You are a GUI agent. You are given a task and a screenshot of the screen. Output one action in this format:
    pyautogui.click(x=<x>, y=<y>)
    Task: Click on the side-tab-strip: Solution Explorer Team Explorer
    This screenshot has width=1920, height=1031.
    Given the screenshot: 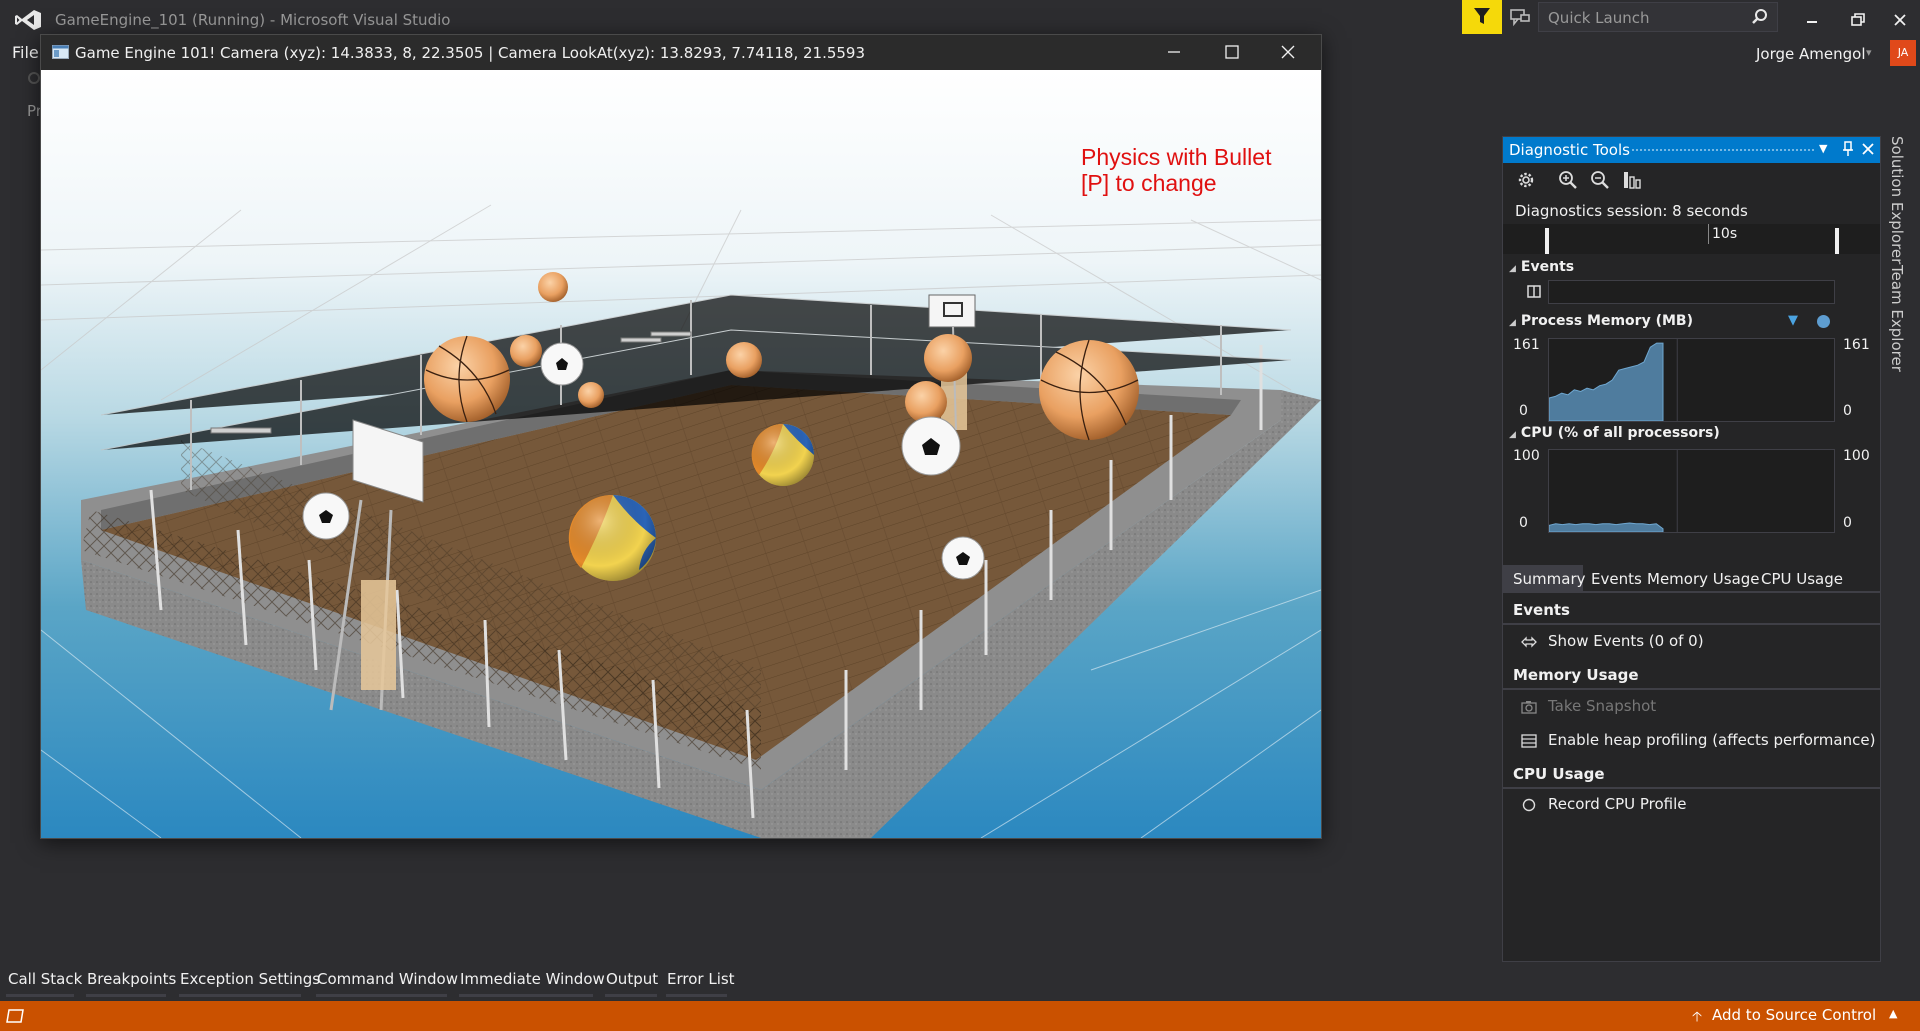 What is the action you would take?
    pyautogui.click(x=1901, y=300)
    